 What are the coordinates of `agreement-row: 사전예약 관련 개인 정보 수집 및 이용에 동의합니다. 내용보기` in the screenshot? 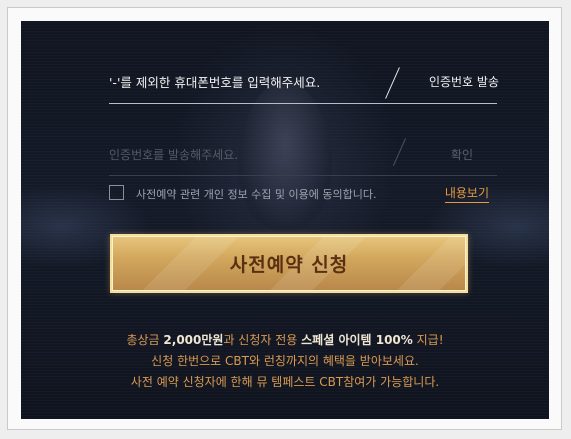 It's located at (301, 194).